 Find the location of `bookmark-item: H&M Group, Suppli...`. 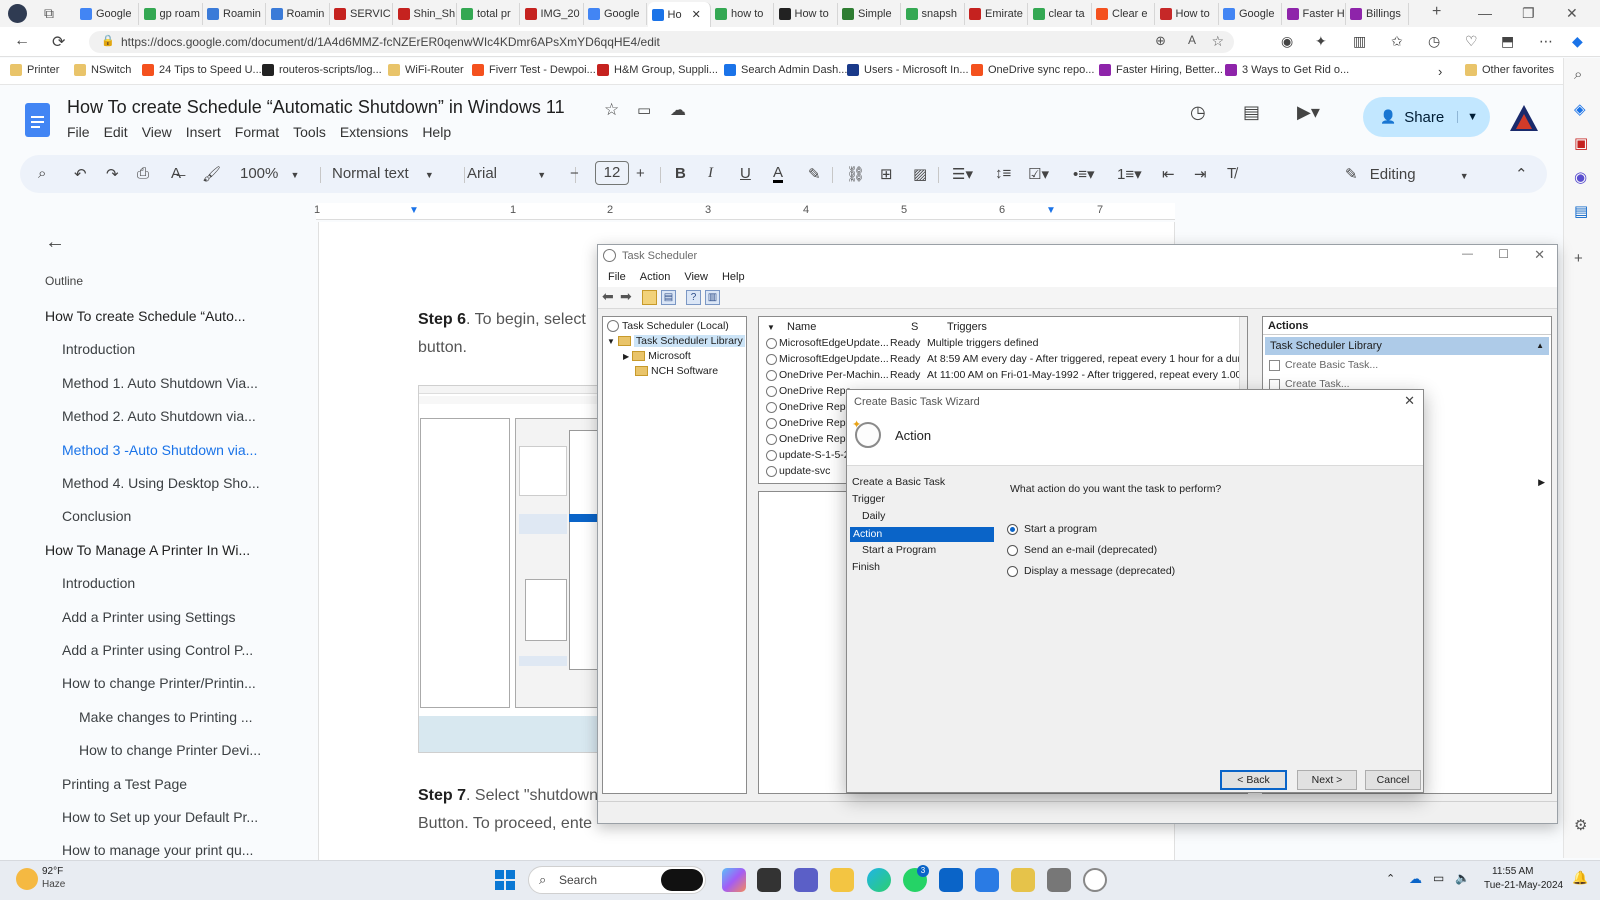

bookmark-item: H&M Group, Suppli... is located at coordinates (657, 70).